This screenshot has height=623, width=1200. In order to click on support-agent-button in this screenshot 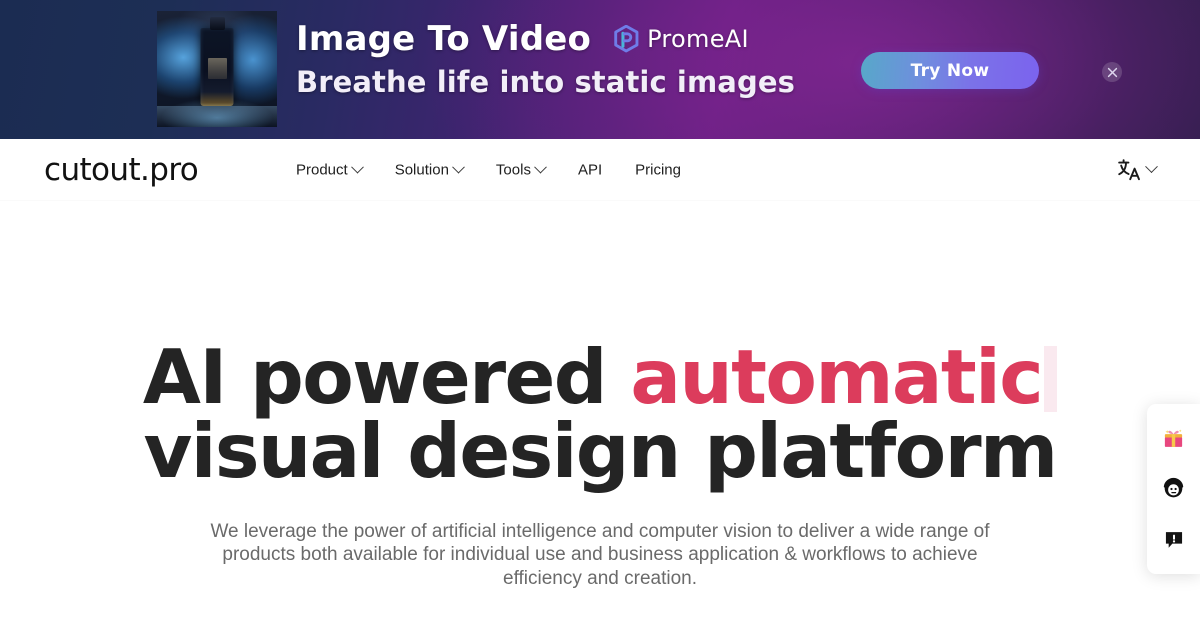, I will do `click(1174, 489)`.